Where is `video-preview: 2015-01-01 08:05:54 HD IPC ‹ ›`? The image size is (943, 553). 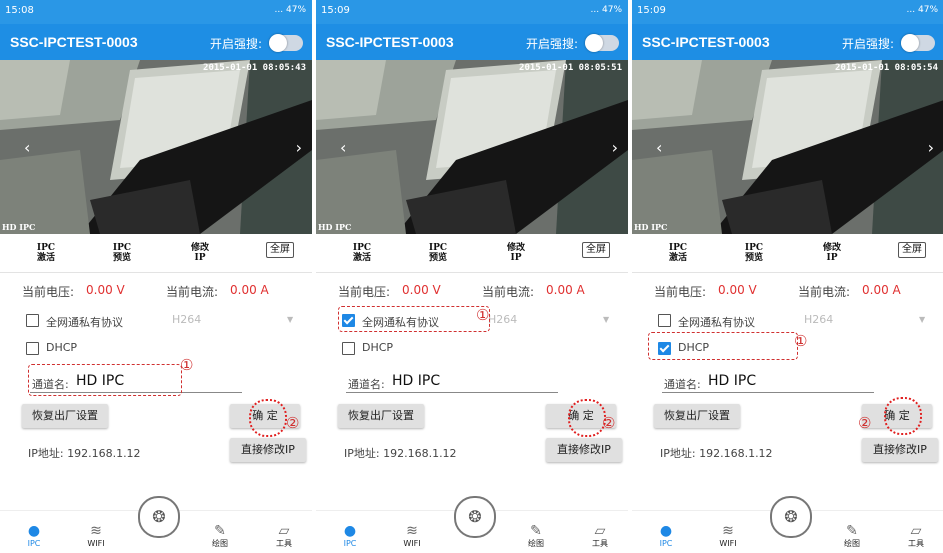 video-preview: 2015-01-01 08:05:54 HD IPC ‹ › is located at coordinates (787, 147).